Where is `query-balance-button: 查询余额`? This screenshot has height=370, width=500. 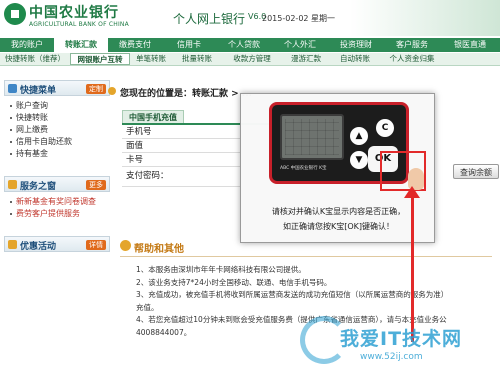
query-balance-button: 查询余额 is located at coordinates (476, 171).